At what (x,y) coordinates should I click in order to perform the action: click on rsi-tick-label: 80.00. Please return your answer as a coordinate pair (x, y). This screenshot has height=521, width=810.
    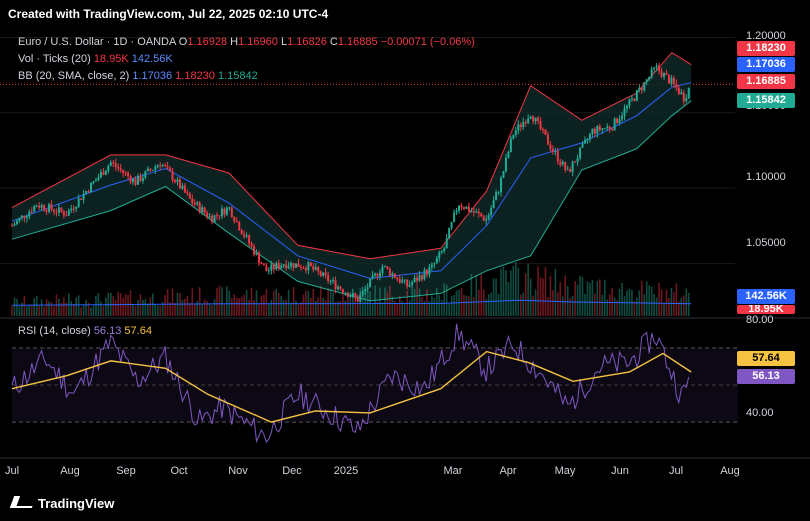
    Looking at the image, I should click on (760, 320).